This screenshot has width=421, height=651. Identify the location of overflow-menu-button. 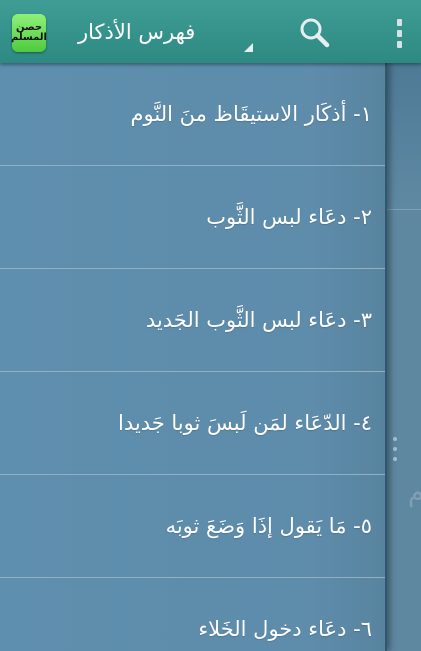
(399, 33).